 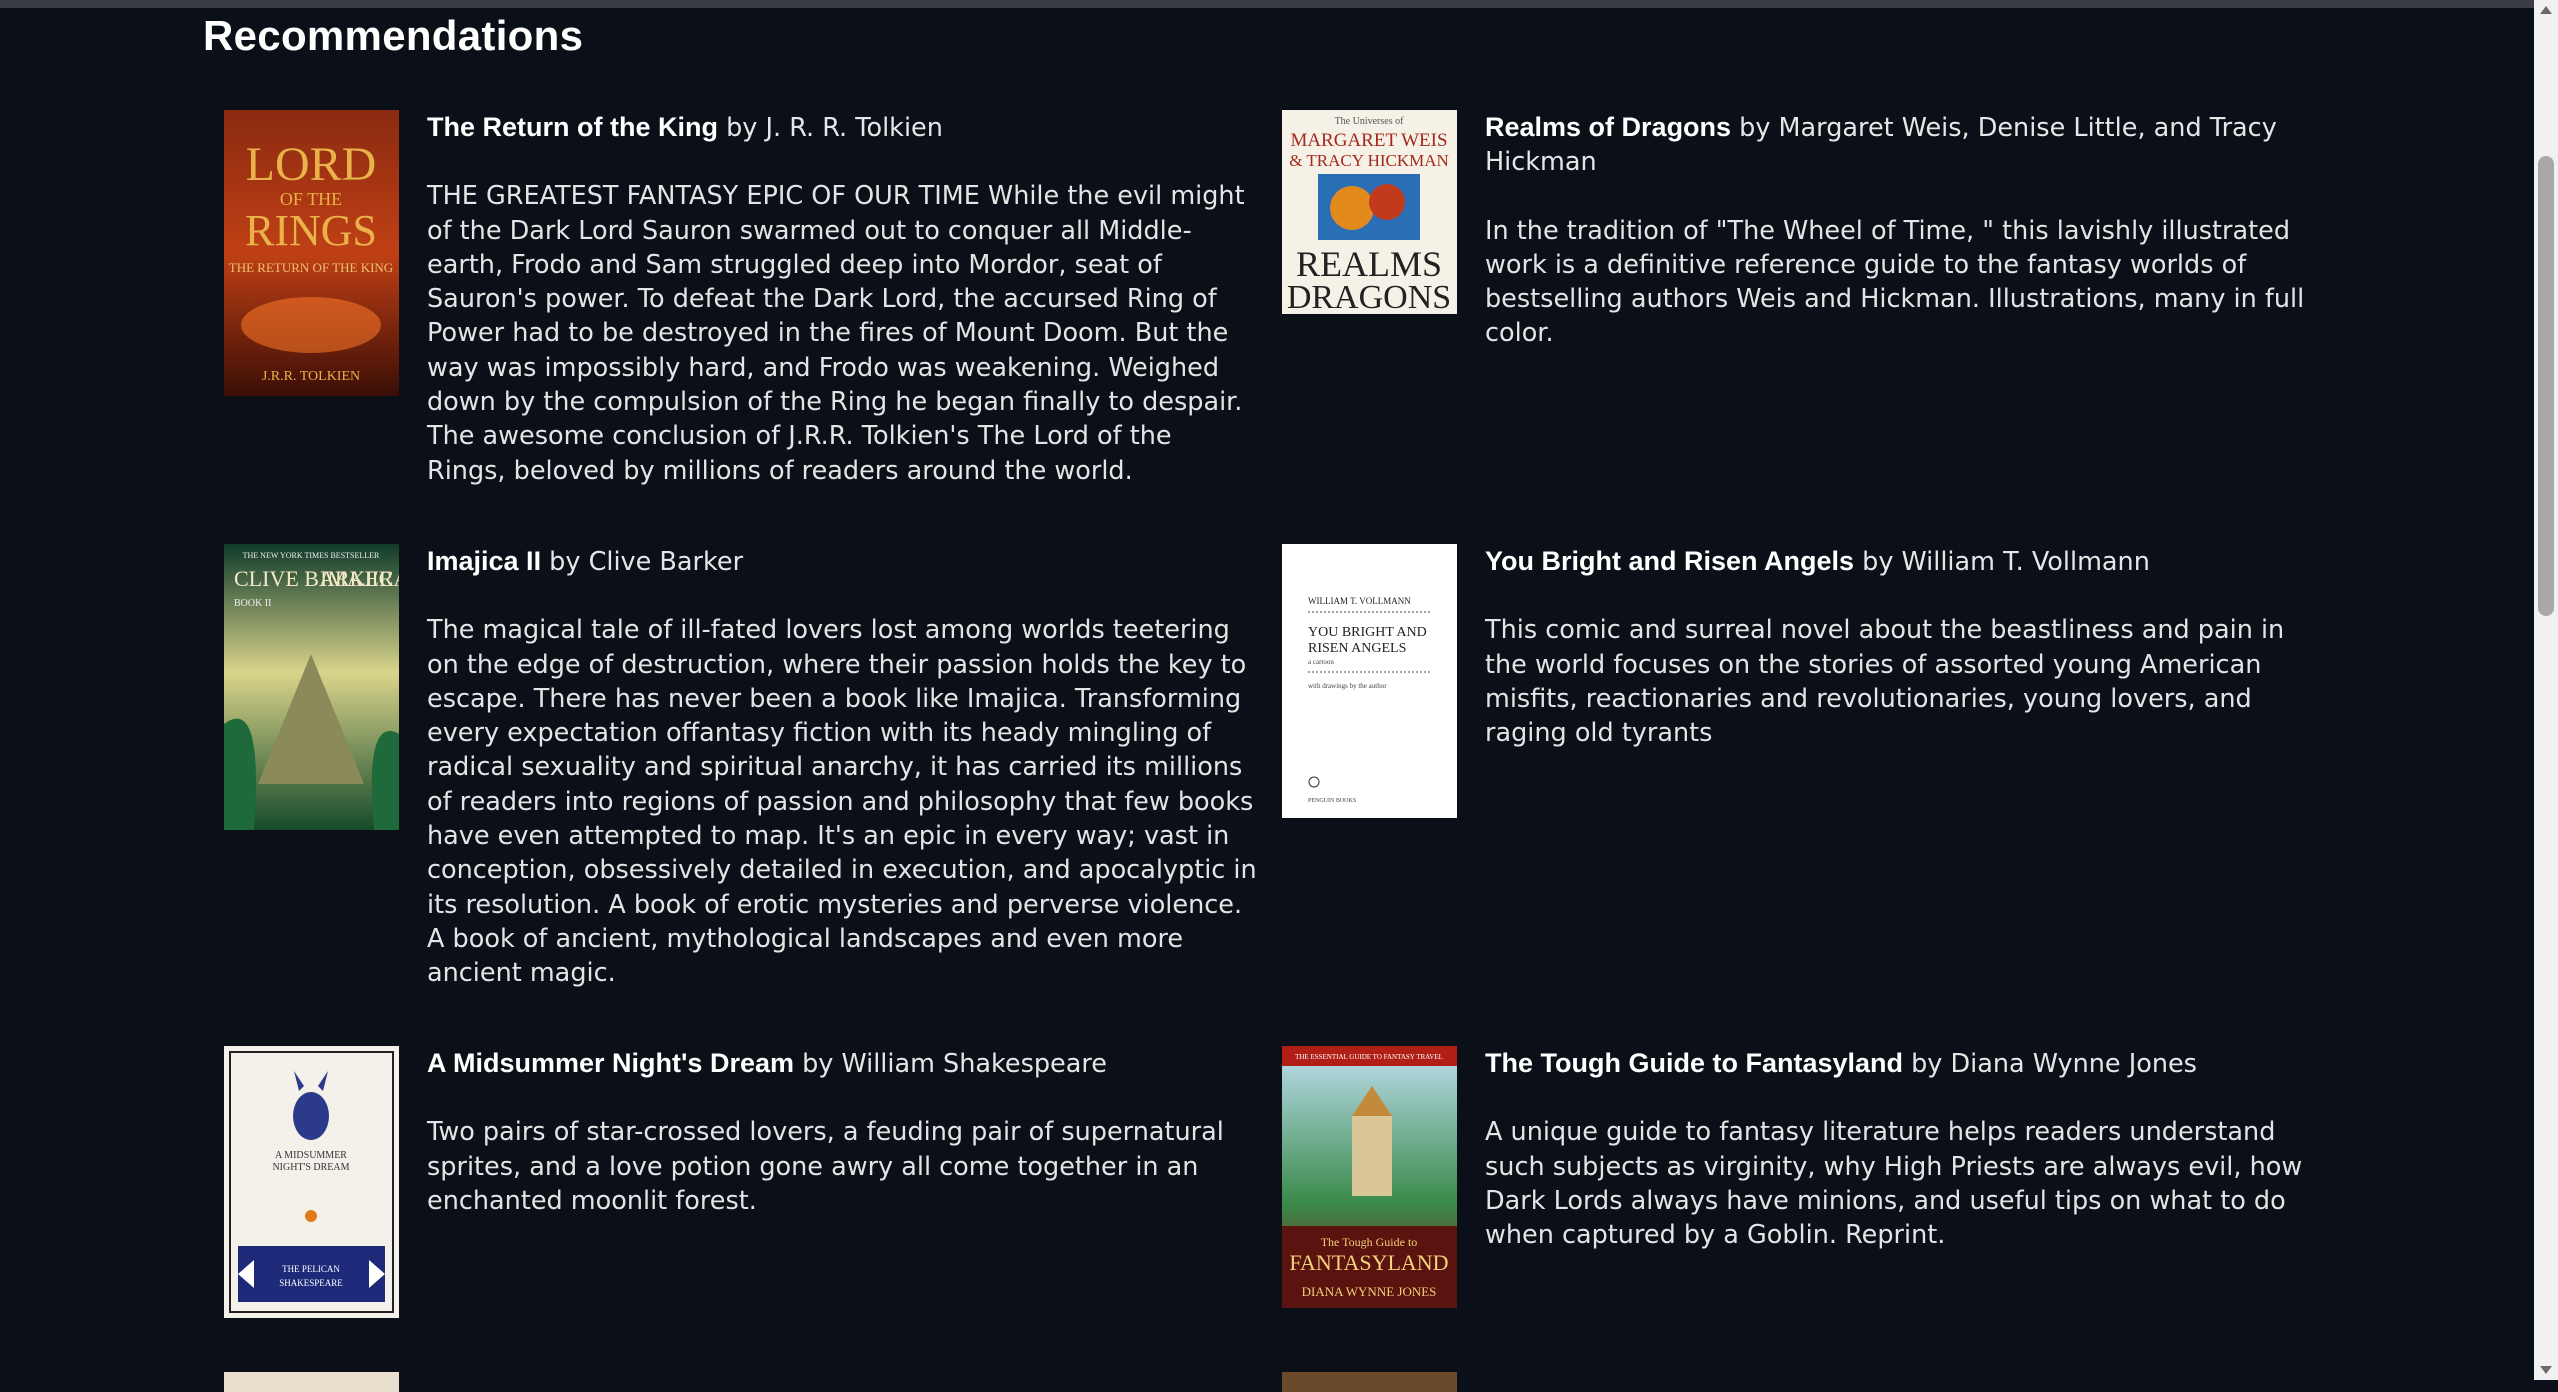 What do you see at coordinates (1369, 1291) in the screenshot?
I see `svg-text: DIANA WYNNE JONES` at bounding box center [1369, 1291].